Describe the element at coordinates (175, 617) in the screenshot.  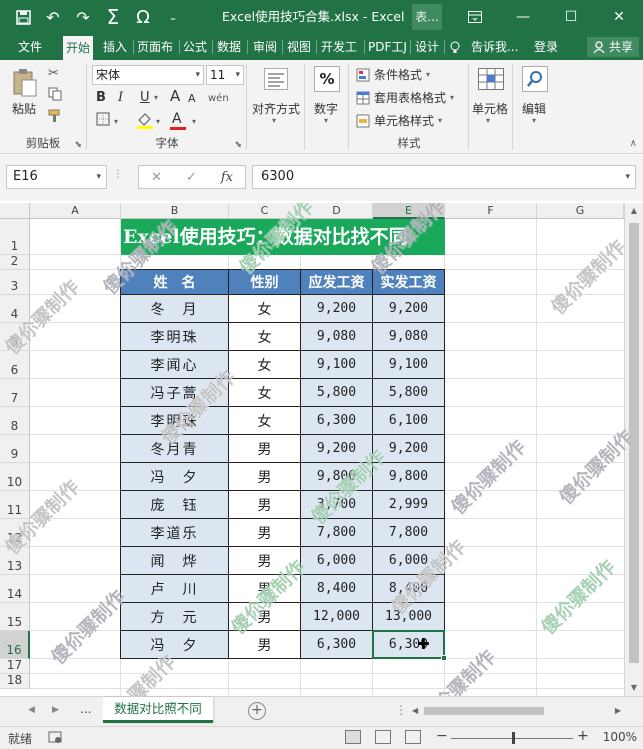
I see `name-cell: 方 元` at that location.